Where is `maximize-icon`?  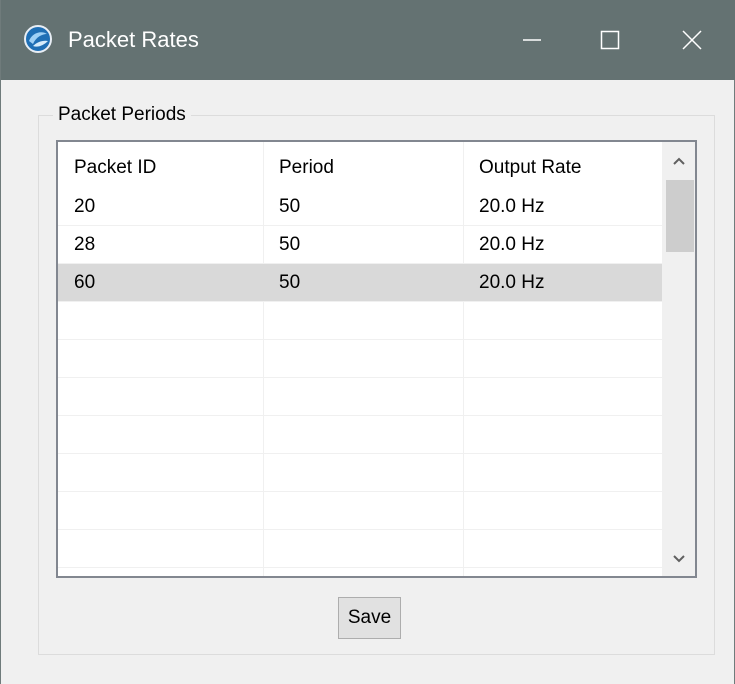 maximize-icon is located at coordinates (610, 40).